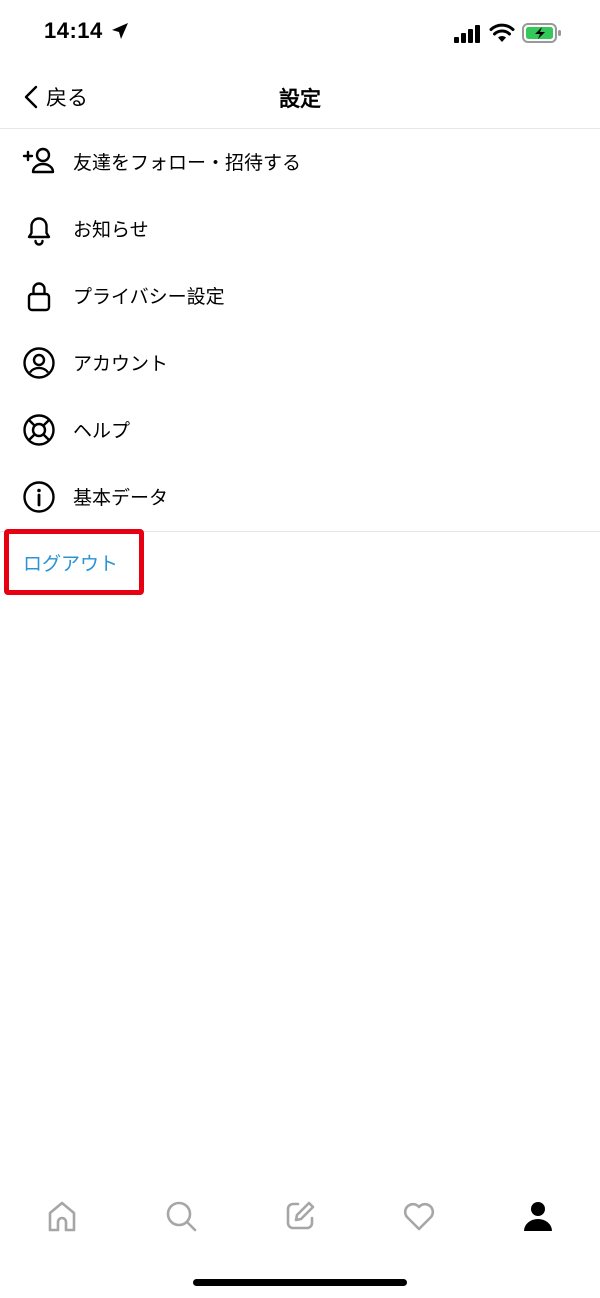  Describe the element at coordinates (121, 364) in the screenshot. I see `settings-item-label: アカウント` at that location.